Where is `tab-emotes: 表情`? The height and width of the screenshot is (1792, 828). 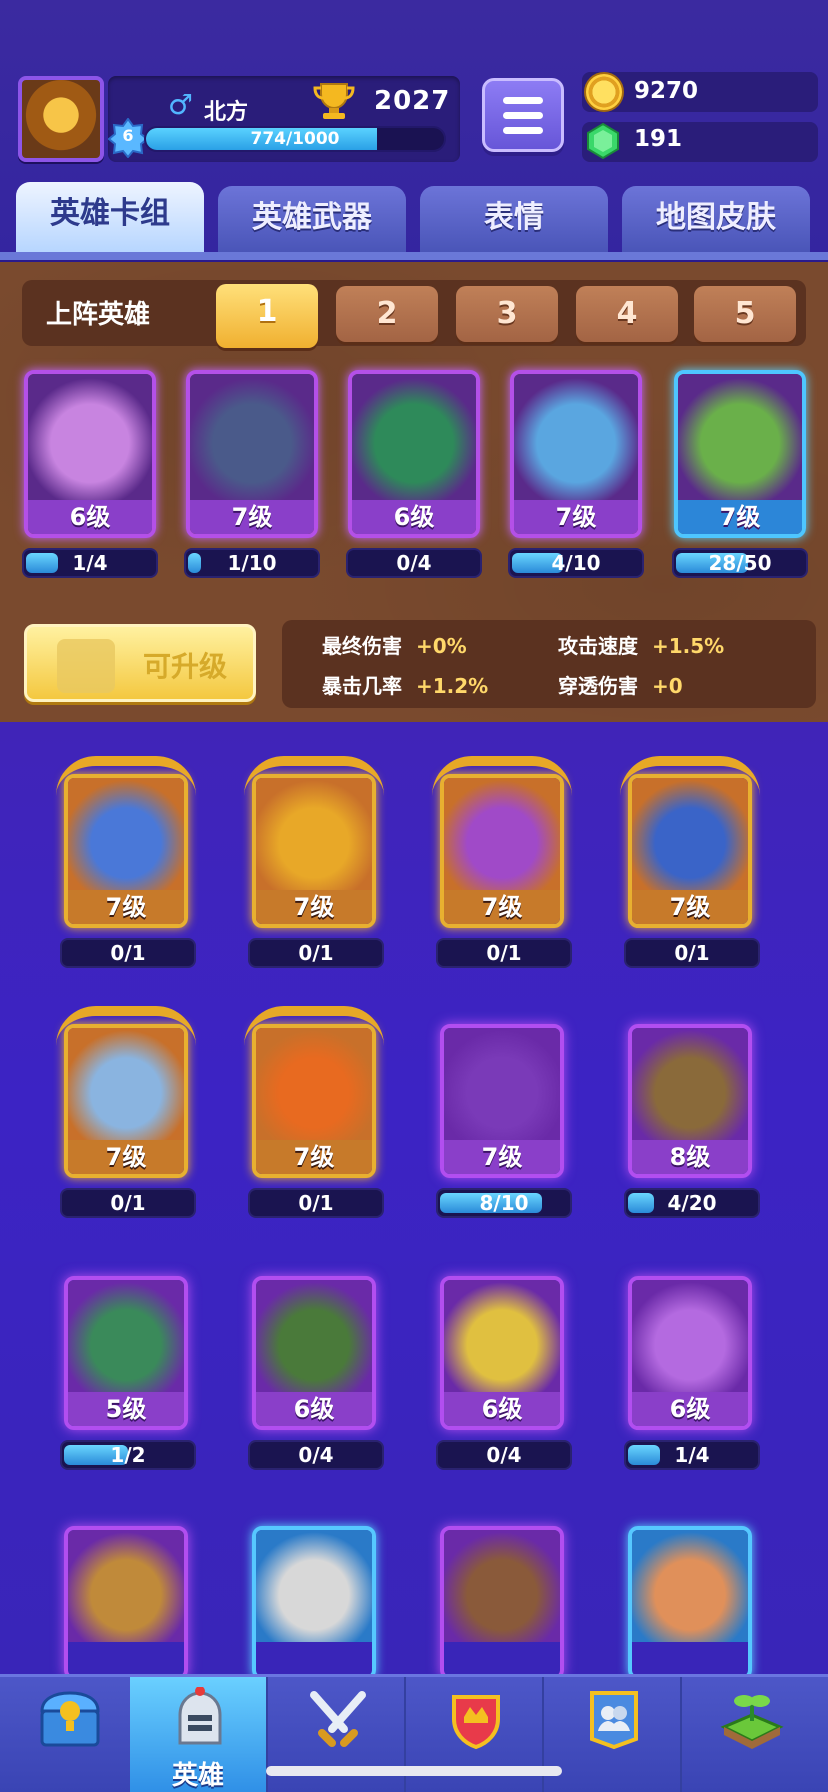 tab-emotes: 表情 is located at coordinates (514, 219).